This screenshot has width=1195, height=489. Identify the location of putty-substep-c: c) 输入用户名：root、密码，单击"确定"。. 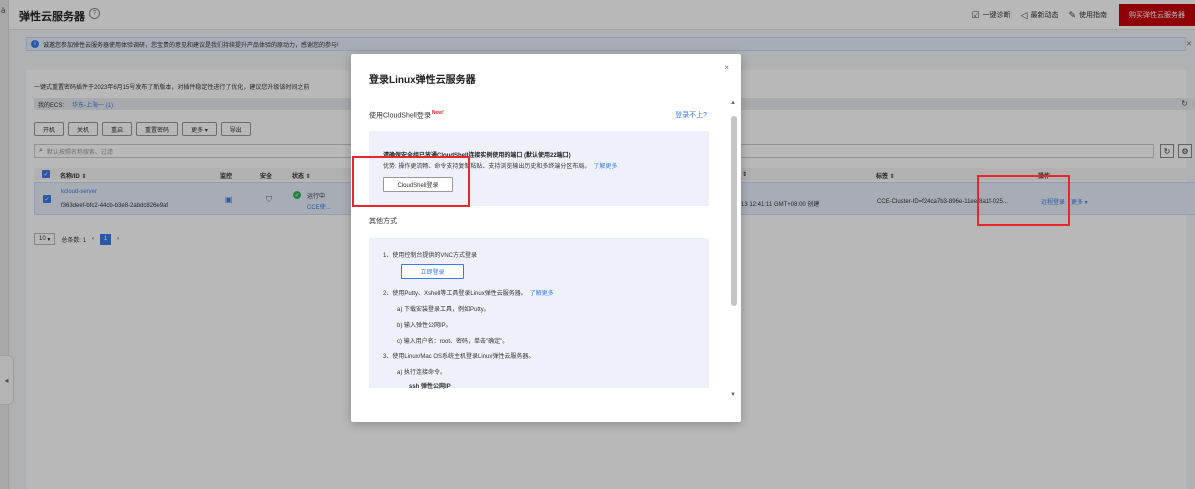
(453, 342).